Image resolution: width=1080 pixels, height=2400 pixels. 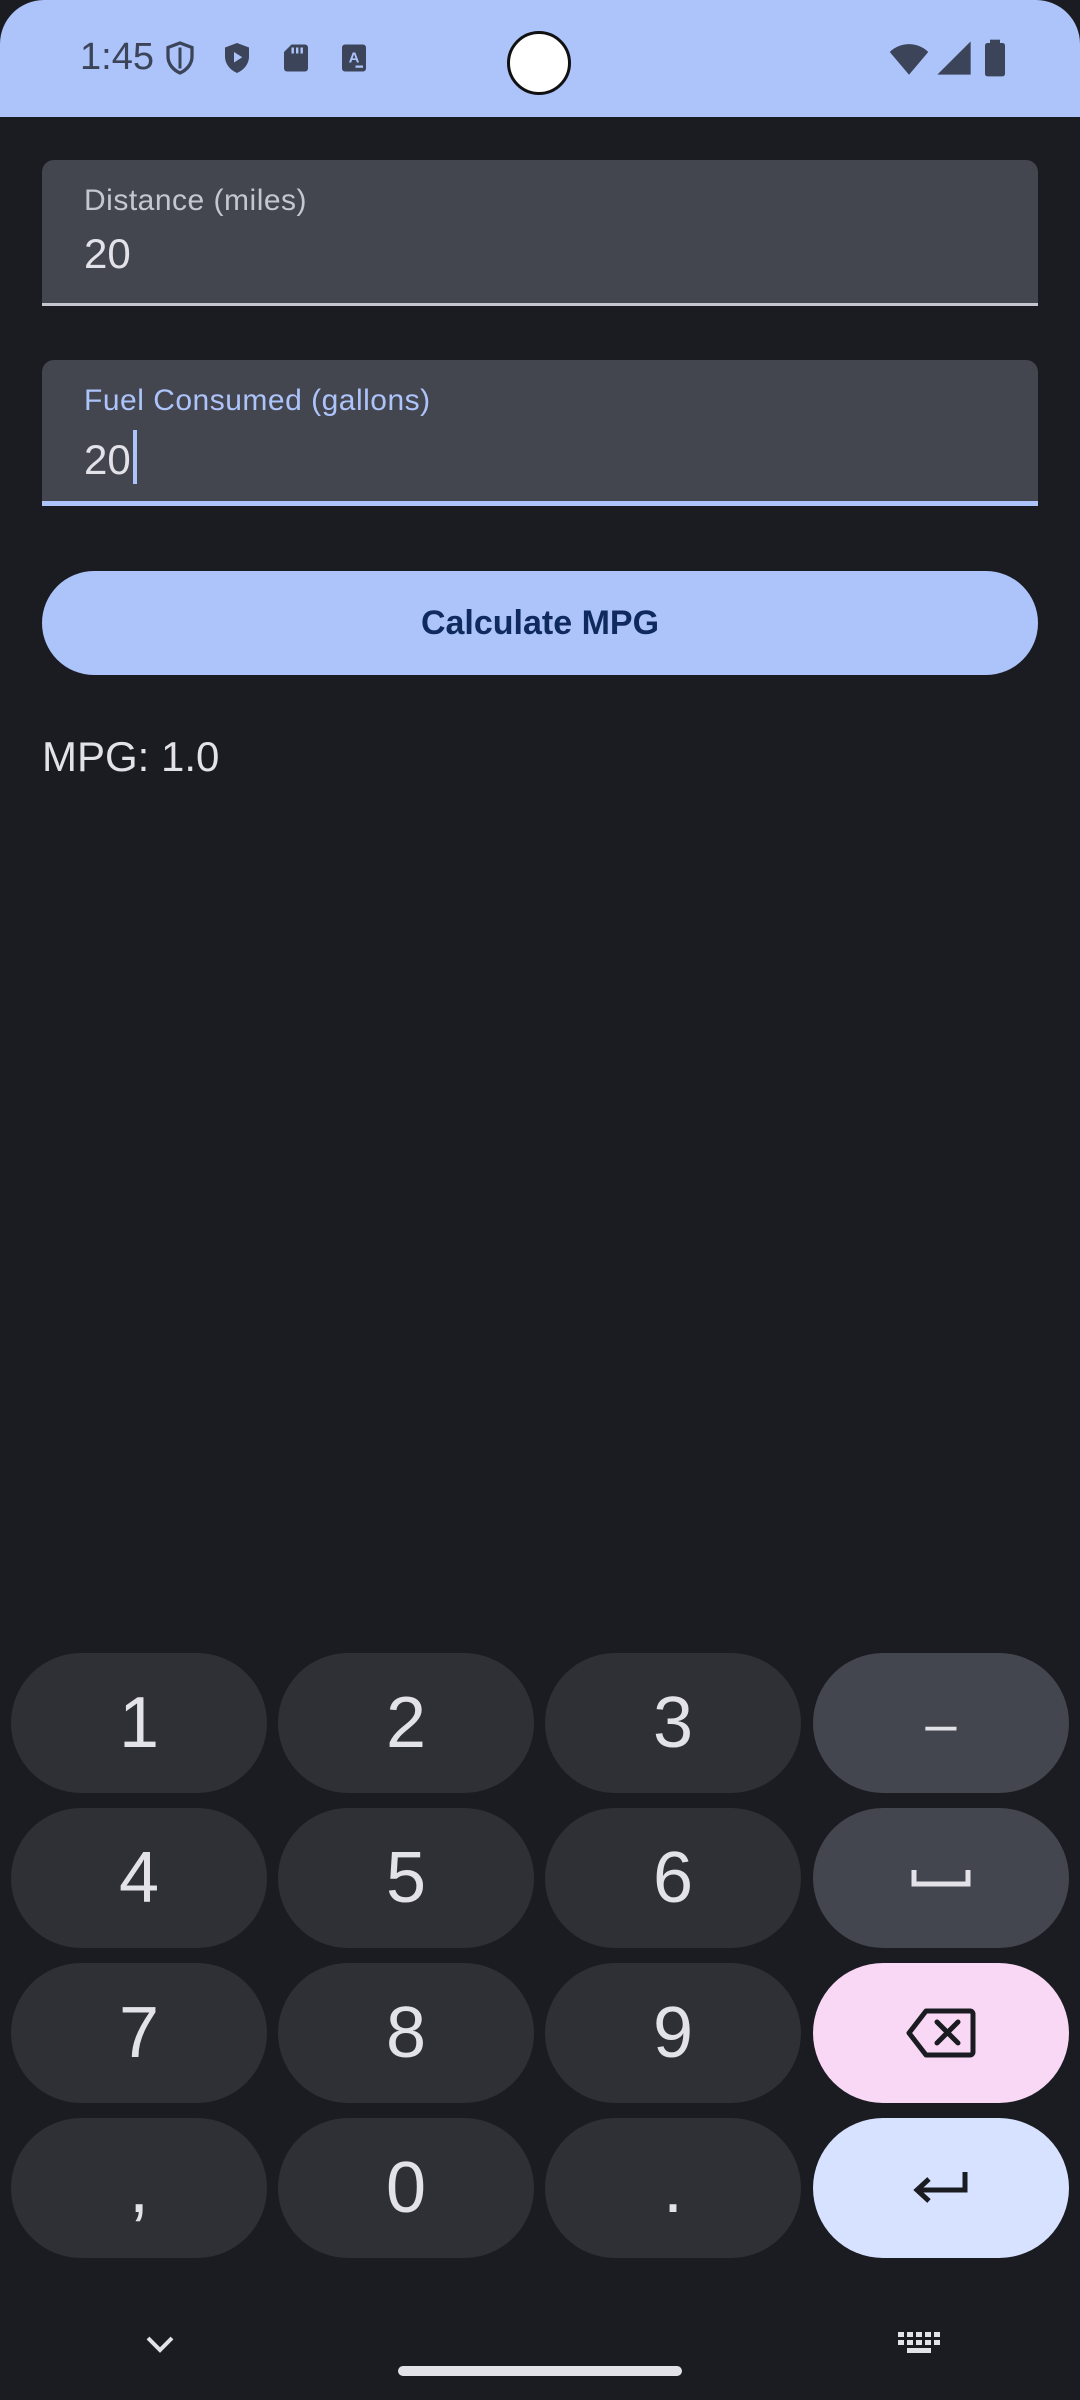 What do you see at coordinates (257, 400) in the screenshot?
I see `fuel-label: Fuel Consumed (gallons)` at bounding box center [257, 400].